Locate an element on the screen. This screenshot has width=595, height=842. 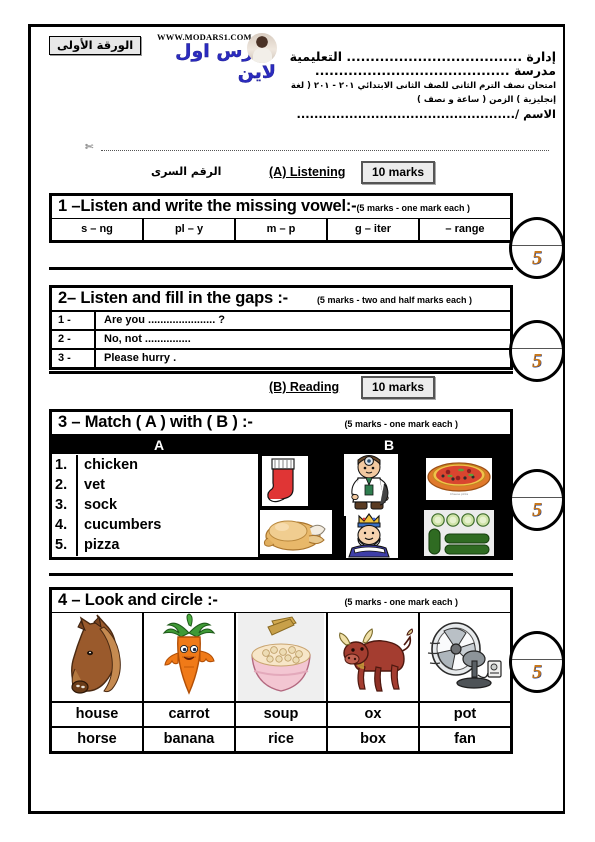
vowel-cell: g – iter is located at coordinates (373, 229).